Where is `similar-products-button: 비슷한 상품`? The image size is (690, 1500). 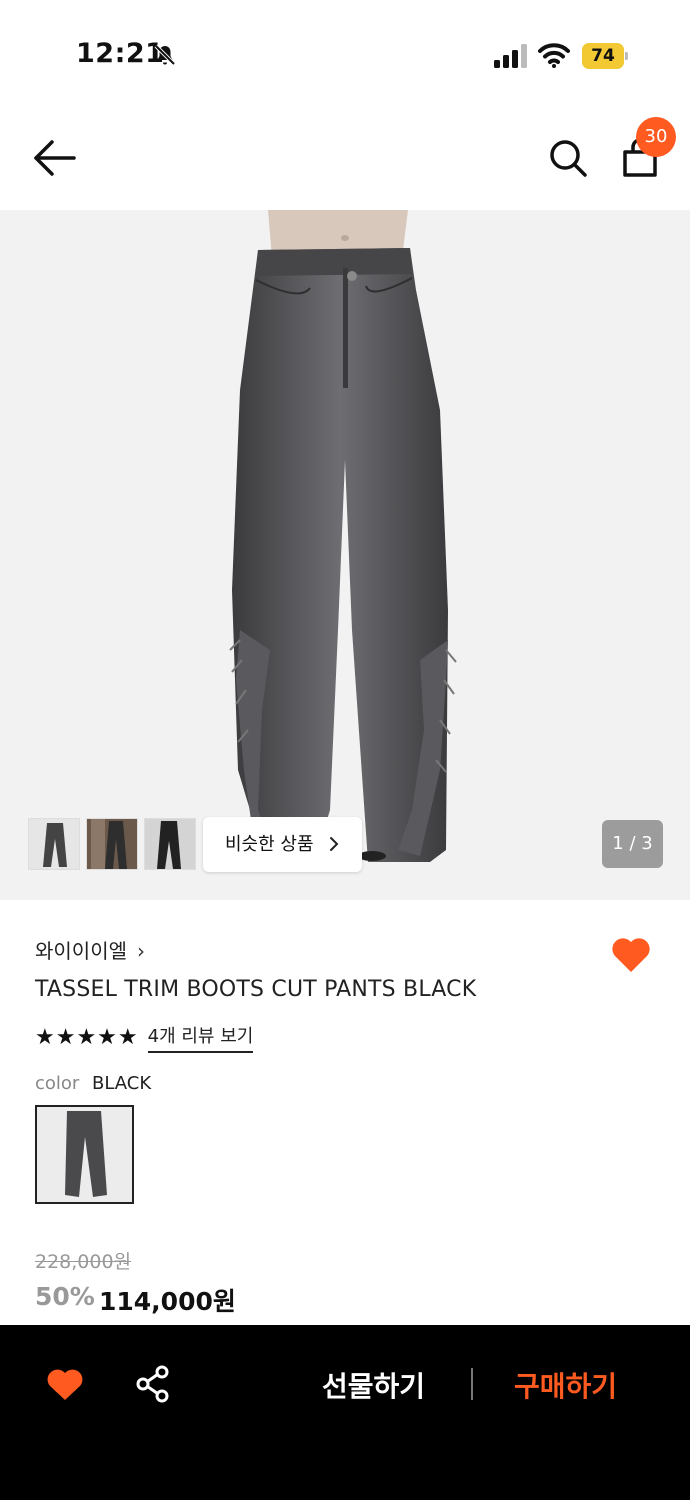
similar-products-button: 비슷한 상품 is located at coordinates (282, 844).